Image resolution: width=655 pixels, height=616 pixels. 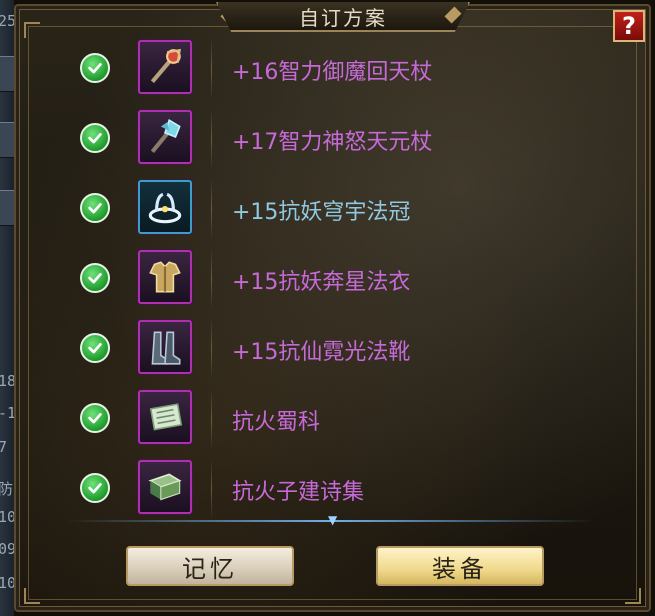 I want to click on equipment-row: +17智力神怒天元杖, so click(x=332, y=139).